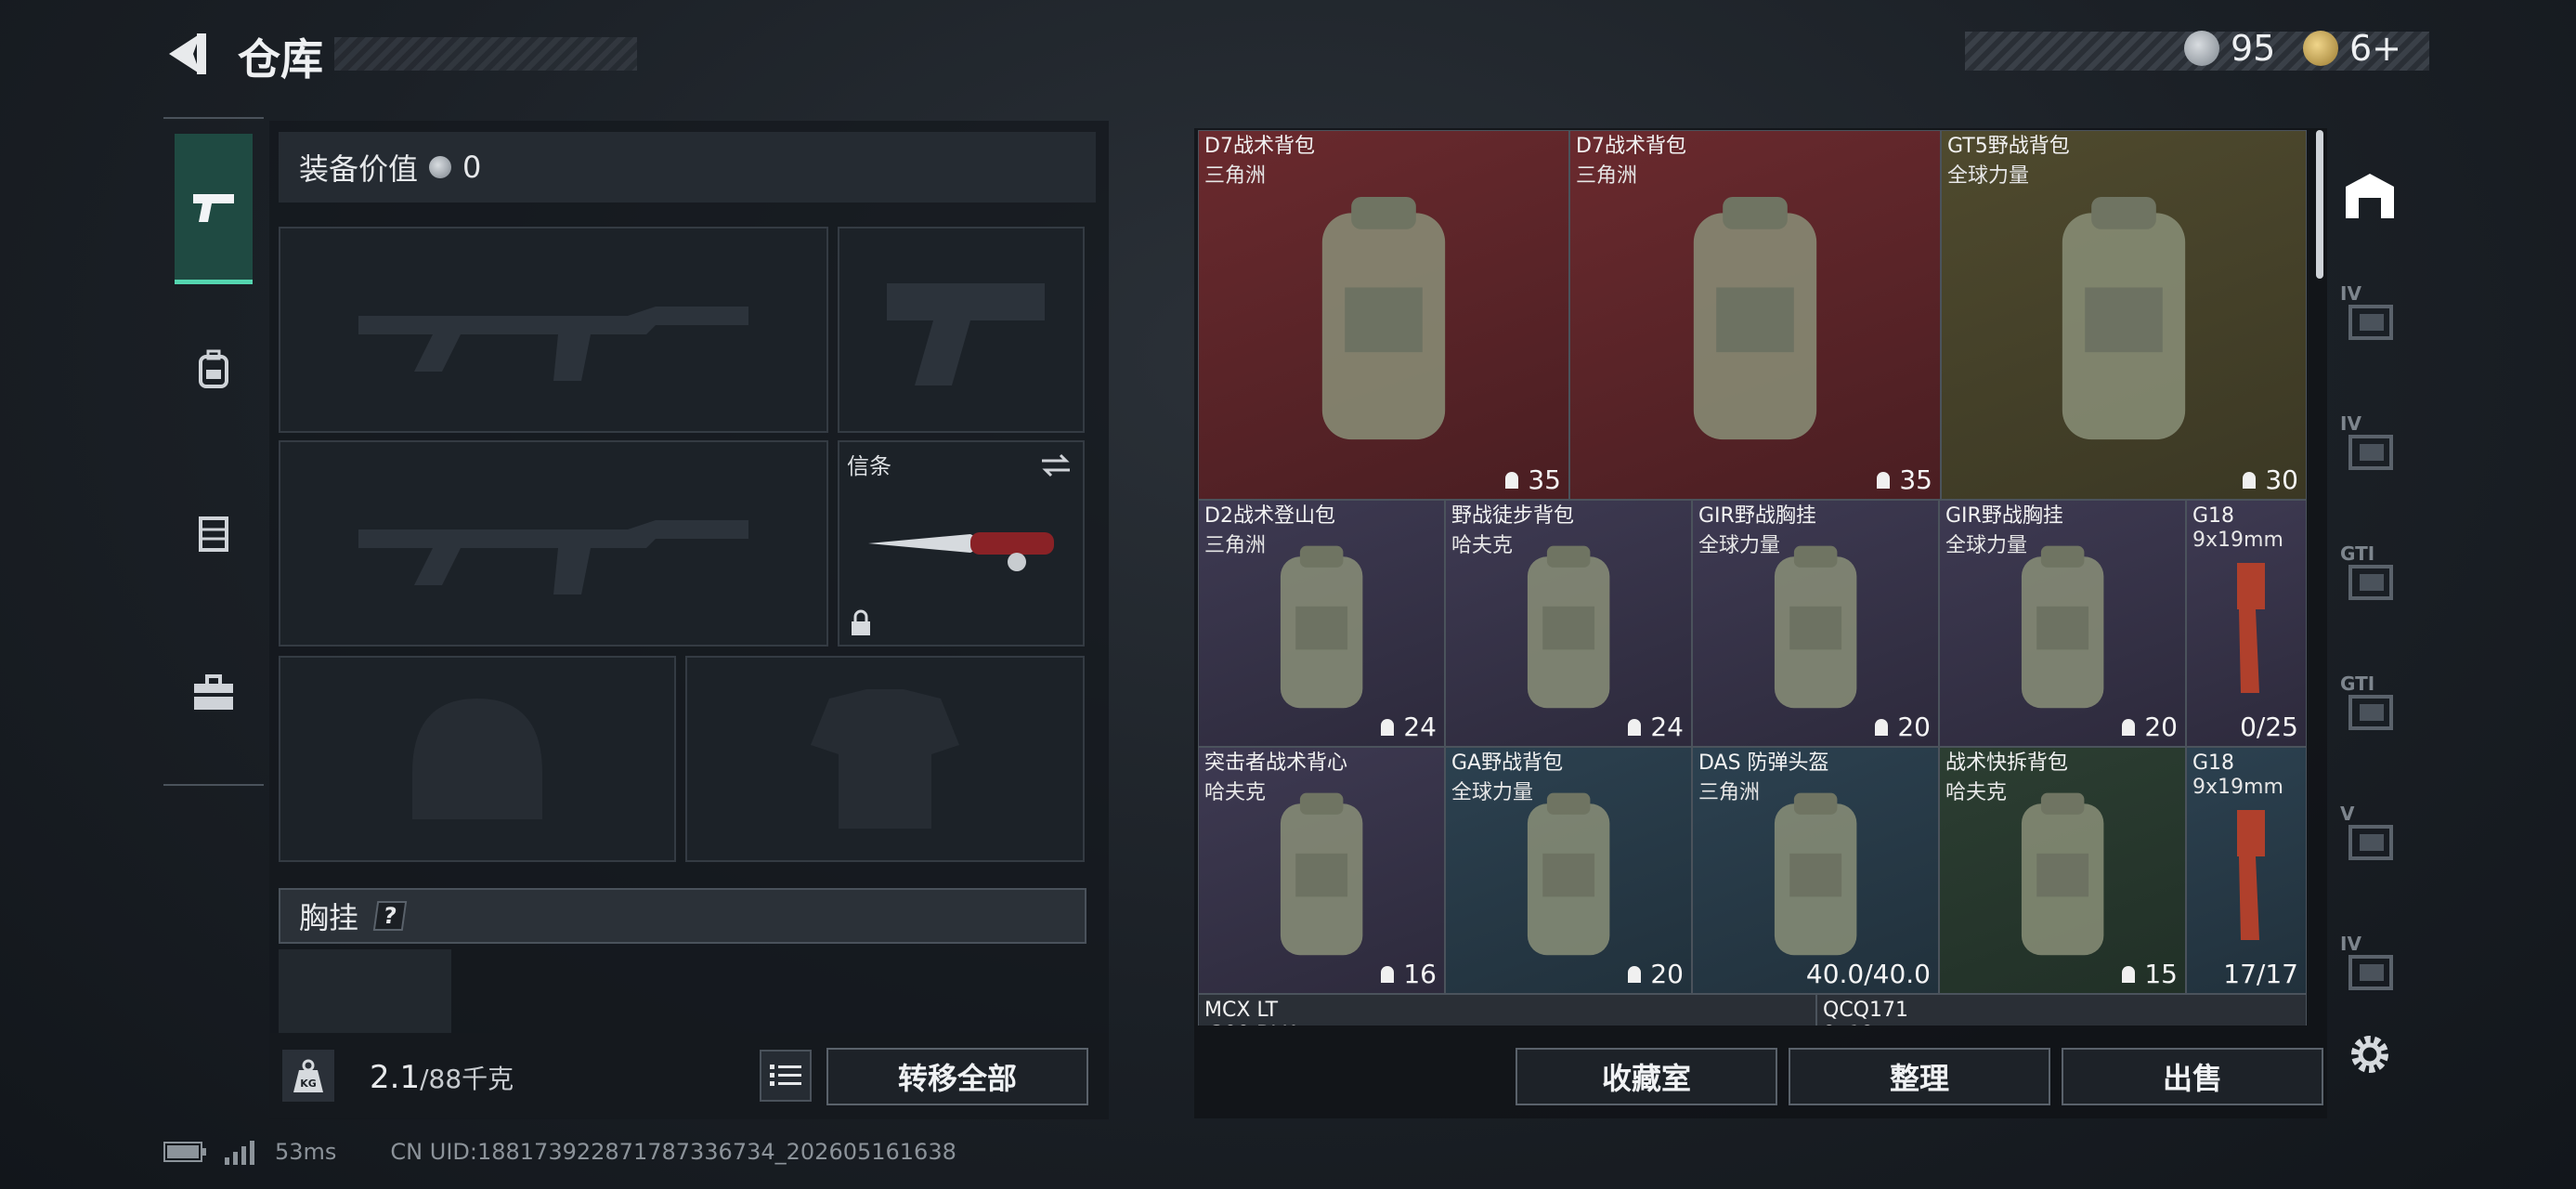 This screenshot has height=1189, width=2576. I want to click on weight-readout: 2.1/88千克, so click(442, 1077).